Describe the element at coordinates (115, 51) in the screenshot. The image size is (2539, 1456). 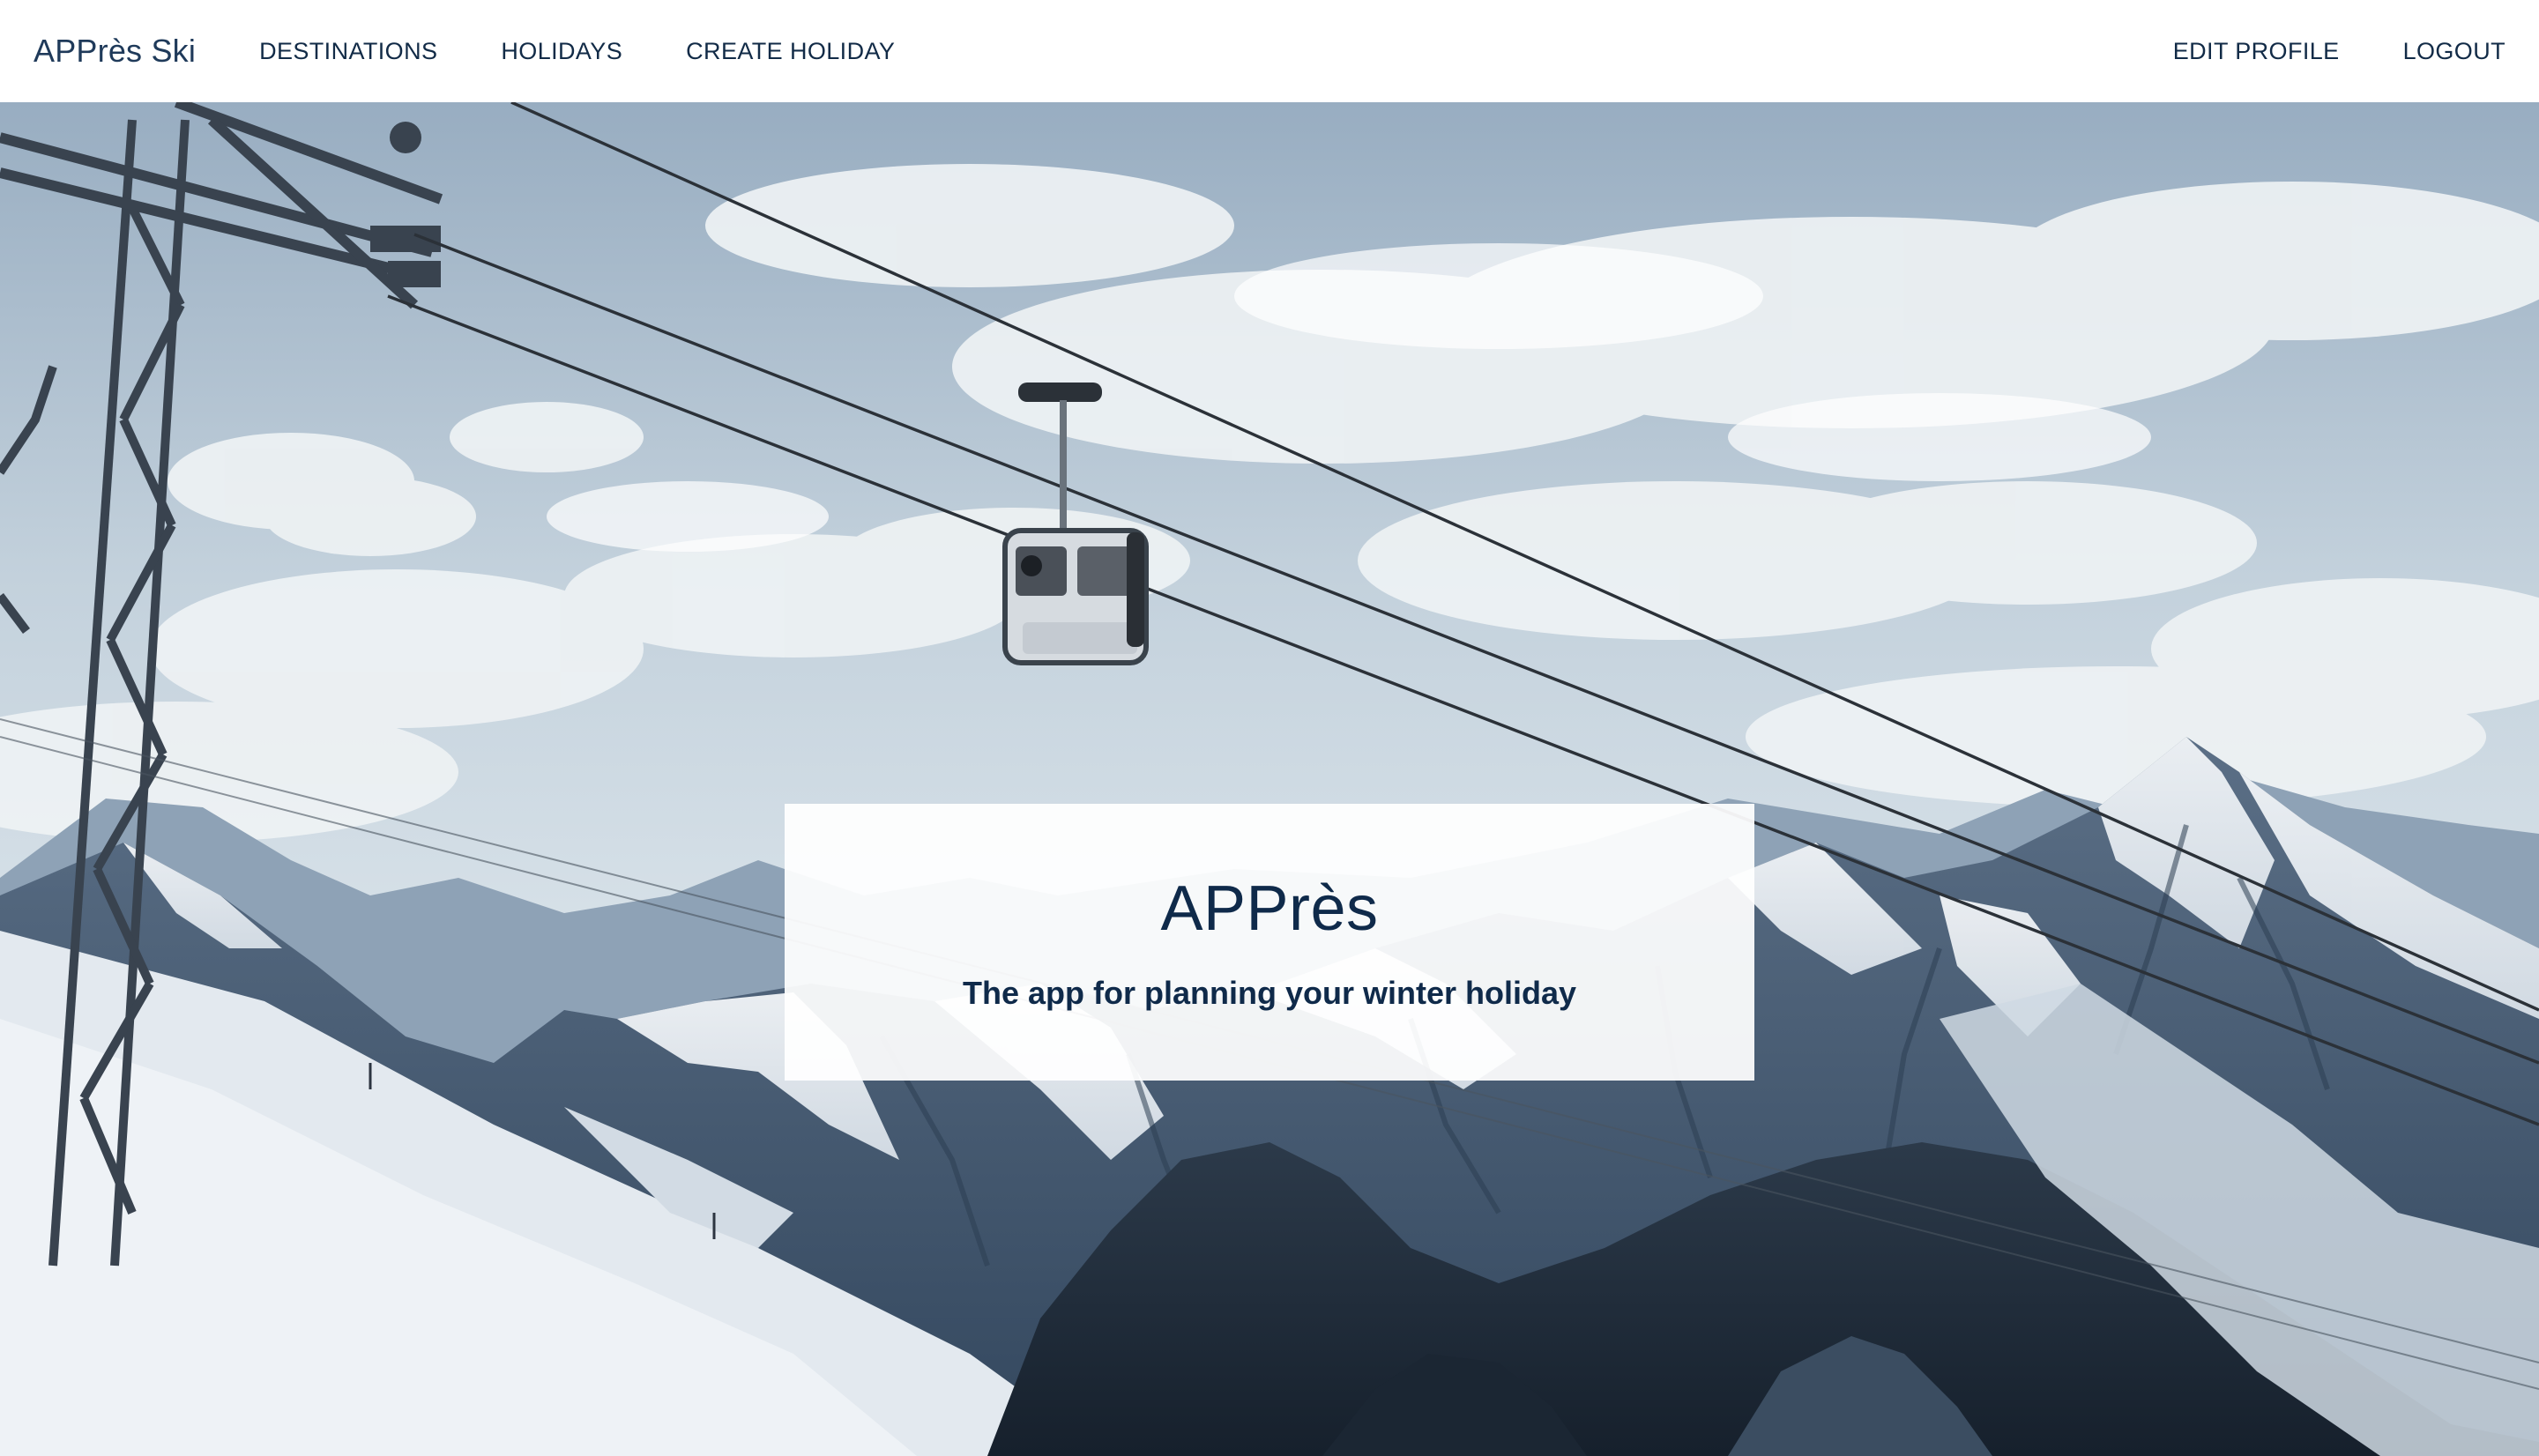
I see `brand-link: APPrès Ski` at that location.